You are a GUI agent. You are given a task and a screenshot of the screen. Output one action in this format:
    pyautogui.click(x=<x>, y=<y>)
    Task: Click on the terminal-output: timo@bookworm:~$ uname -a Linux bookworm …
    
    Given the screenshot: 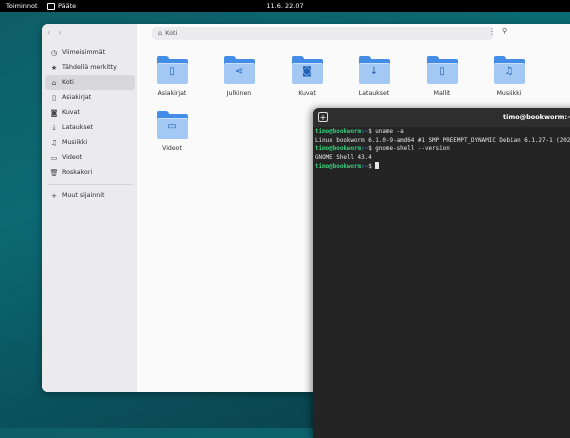 What is the action you would take?
    pyautogui.click(x=442, y=150)
    